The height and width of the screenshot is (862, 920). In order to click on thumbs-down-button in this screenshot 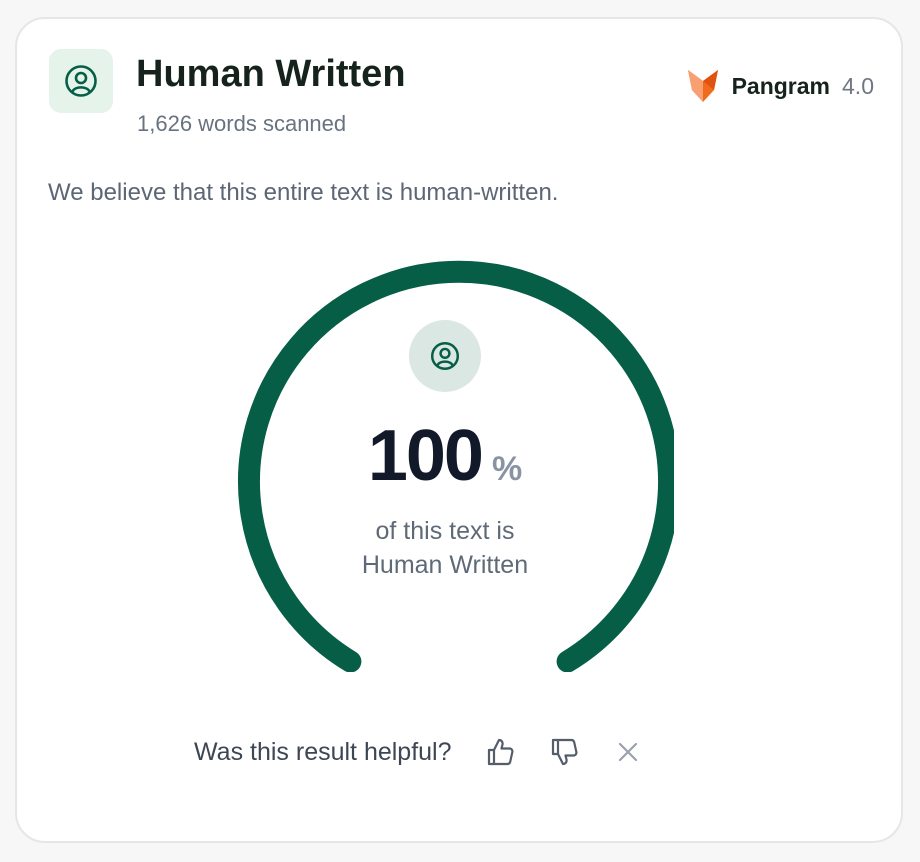, I will do `click(564, 752)`.